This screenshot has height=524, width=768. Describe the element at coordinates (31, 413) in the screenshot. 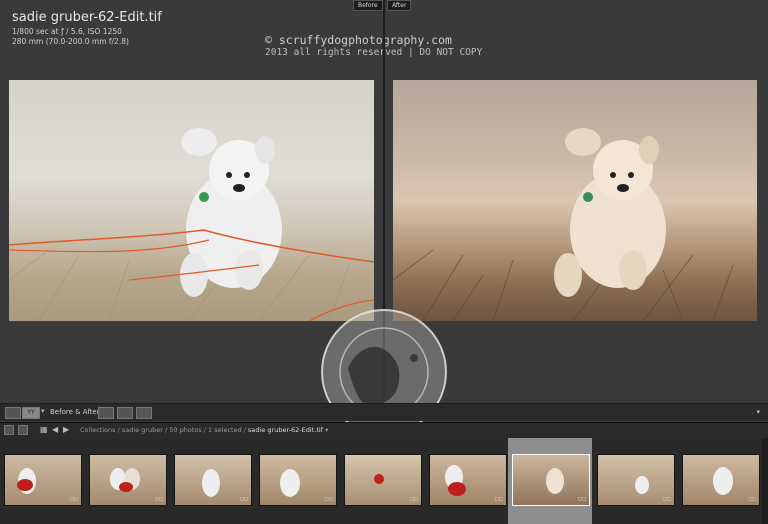

I see `before-after-view-button: YY` at that location.